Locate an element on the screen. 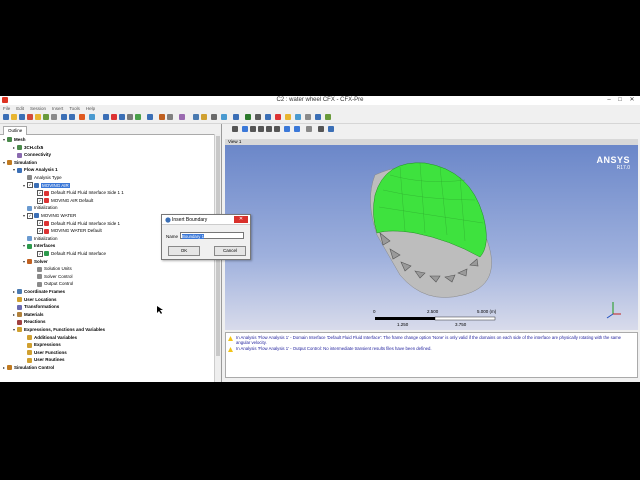 The image size is (640, 480). tree-item: User Routines is located at coordinates (44, 359).